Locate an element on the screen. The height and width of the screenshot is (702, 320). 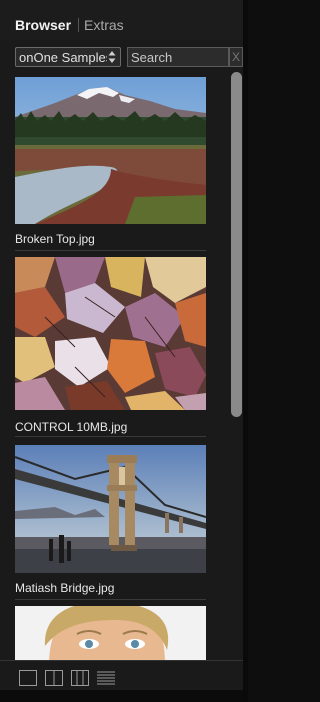
panel-header: Browser Extras is located at coordinates (124, 20).